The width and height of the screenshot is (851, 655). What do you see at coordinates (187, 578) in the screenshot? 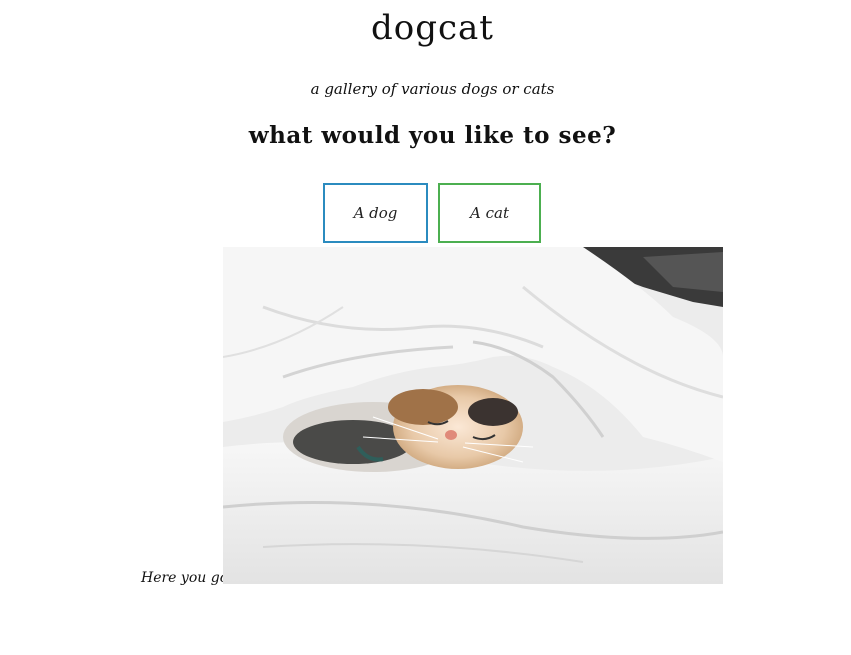
I see `result-caption: Here you go!` at bounding box center [187, 578].